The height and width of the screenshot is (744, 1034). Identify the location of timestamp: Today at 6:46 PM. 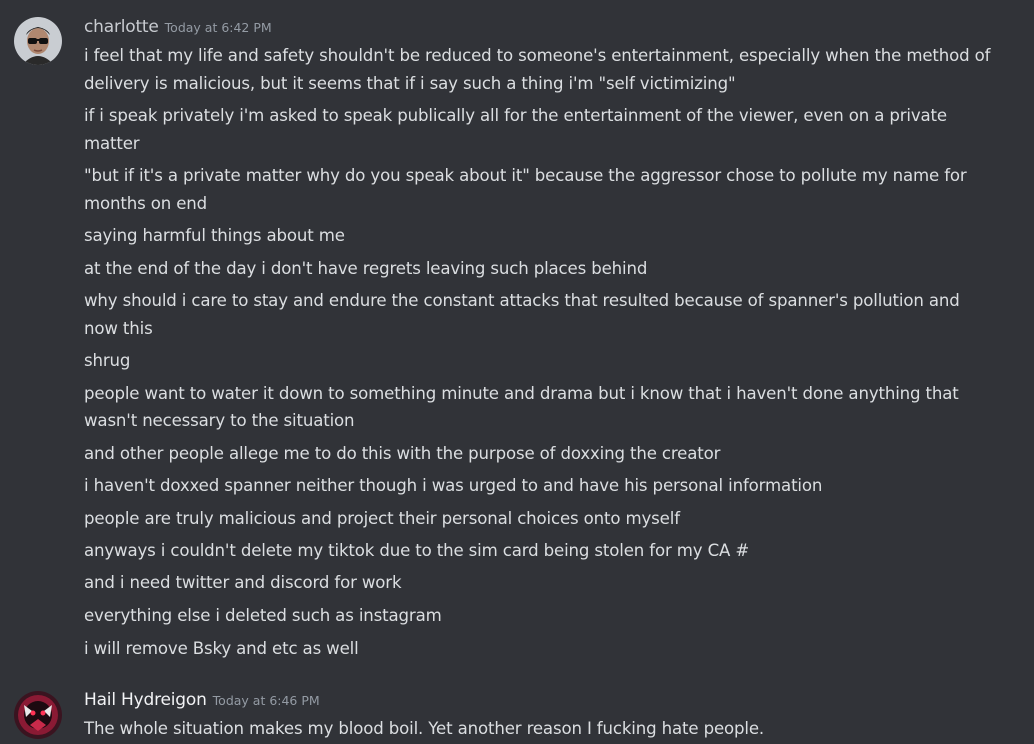
(266, 700).